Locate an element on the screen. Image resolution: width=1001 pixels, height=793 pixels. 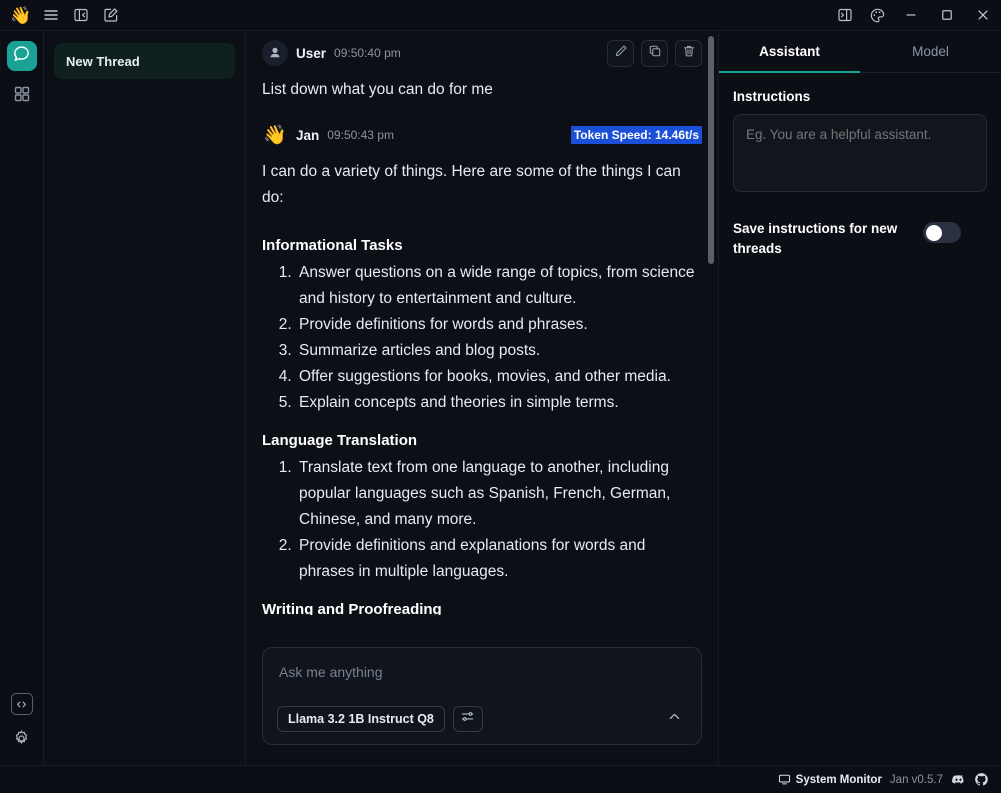
github-icon is located at coordinates (981, 779).